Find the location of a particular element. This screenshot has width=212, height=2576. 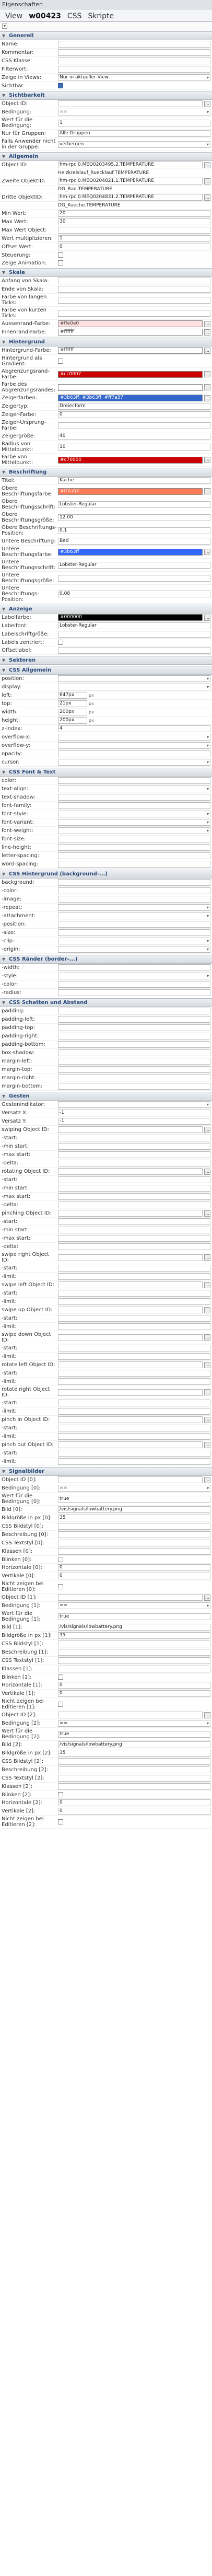

attachment-select is located at coordinates (134, 915).